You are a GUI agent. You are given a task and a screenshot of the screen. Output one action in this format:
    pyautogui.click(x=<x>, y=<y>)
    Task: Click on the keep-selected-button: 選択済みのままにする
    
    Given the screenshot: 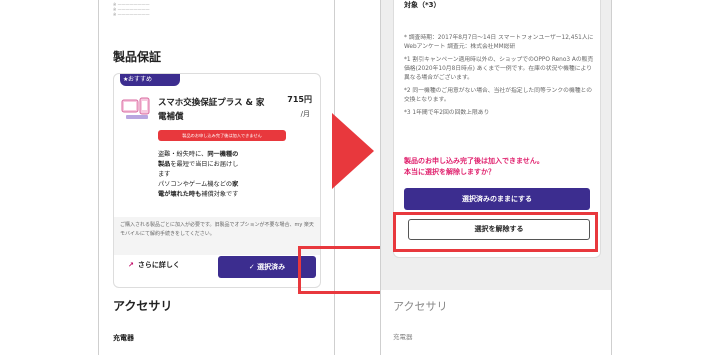 What is the action you would take?
    pyautogui.click(x=497, y=199)
    